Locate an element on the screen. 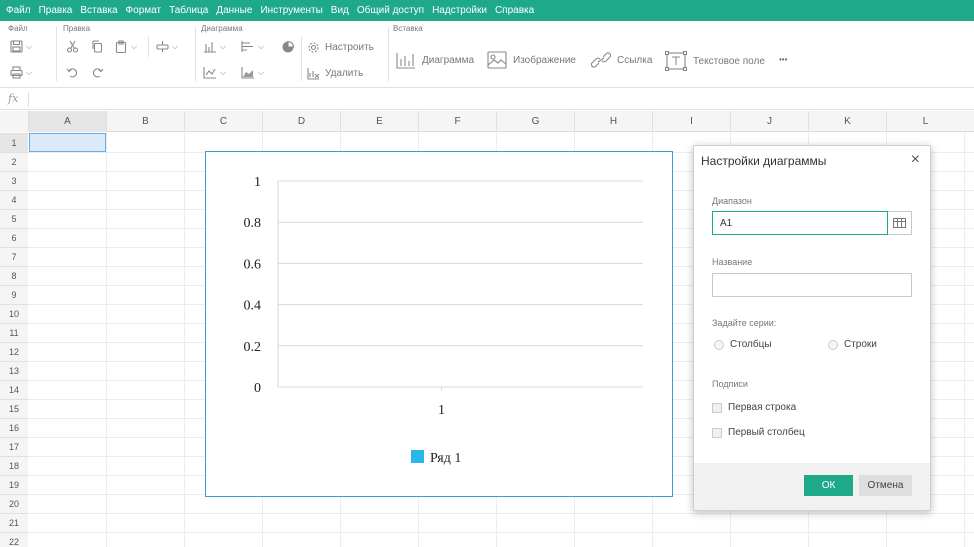  save-button: ⌵ is located at coordinates (21, 46).